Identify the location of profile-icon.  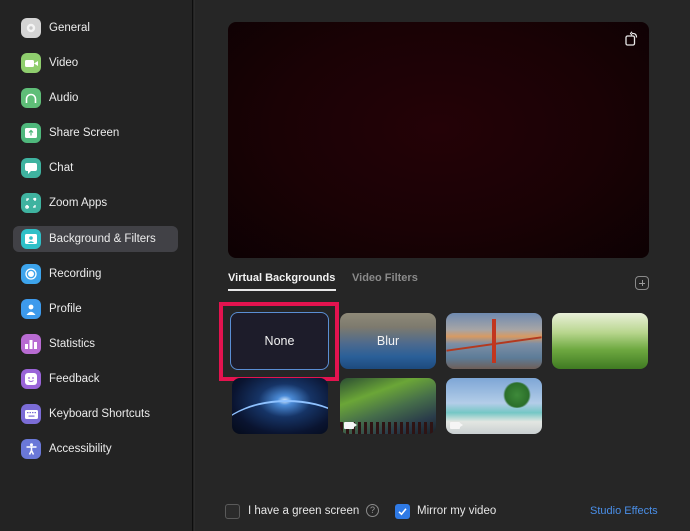
(31, 309).